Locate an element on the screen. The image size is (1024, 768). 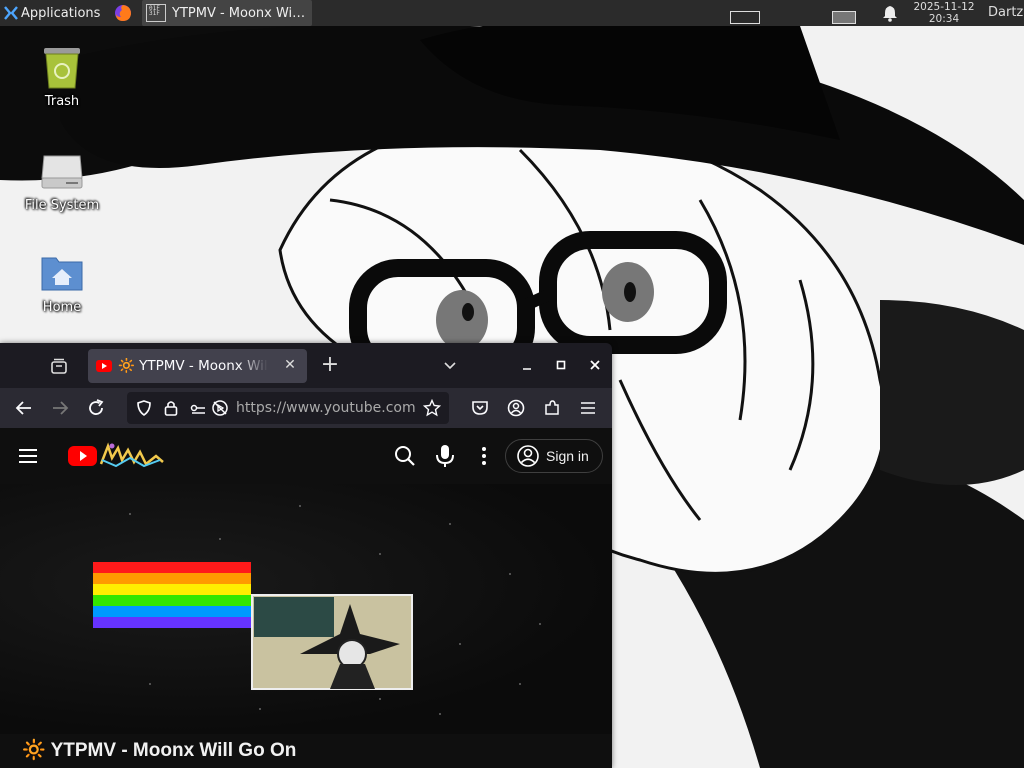
account-icon is located at coordinates (516, 408).